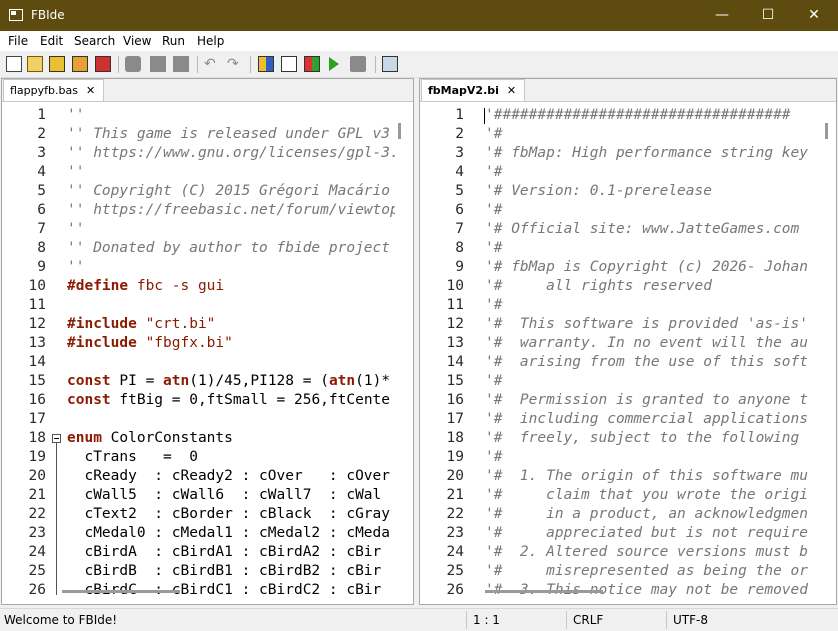 The image size is (838, 631). Describe the element at coordinates (647, 571) in the screenshot. I see `code-token: '# misrepresented as being the or` at that location.